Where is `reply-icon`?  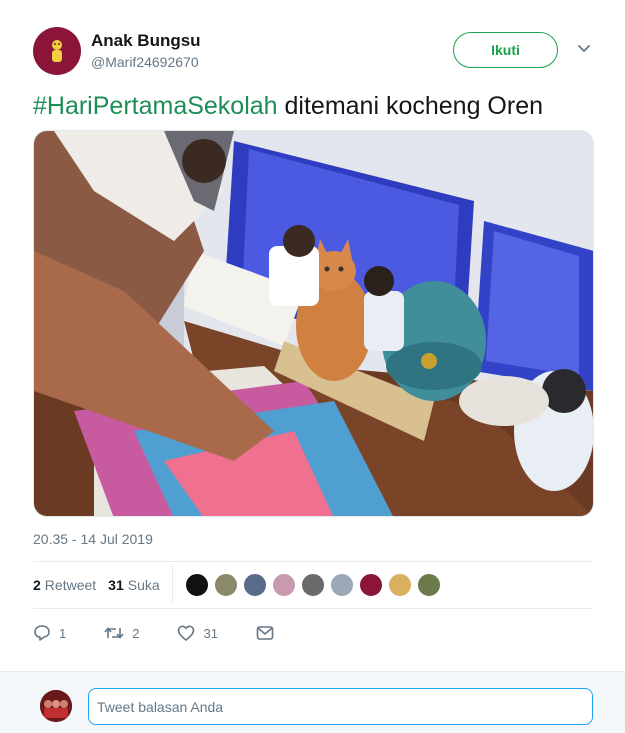
reply-icon is located at coordinates (42, 633).